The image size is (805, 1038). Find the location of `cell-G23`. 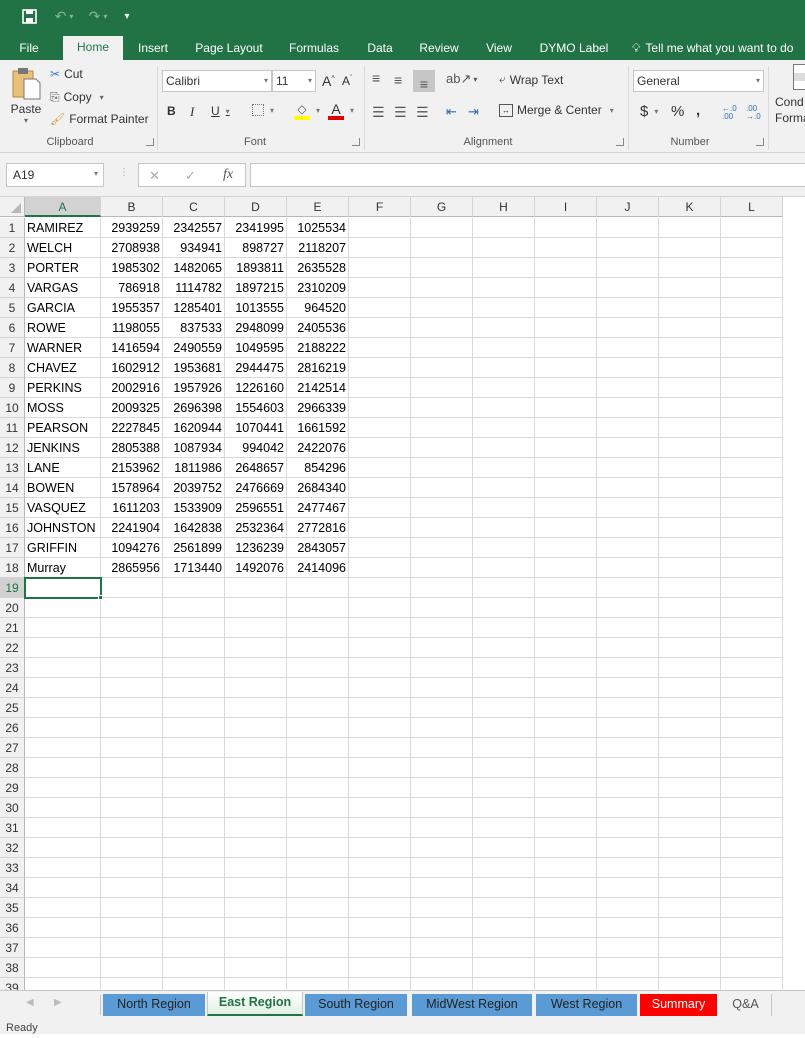

cell-G23 is located at coordinates (442, 668).